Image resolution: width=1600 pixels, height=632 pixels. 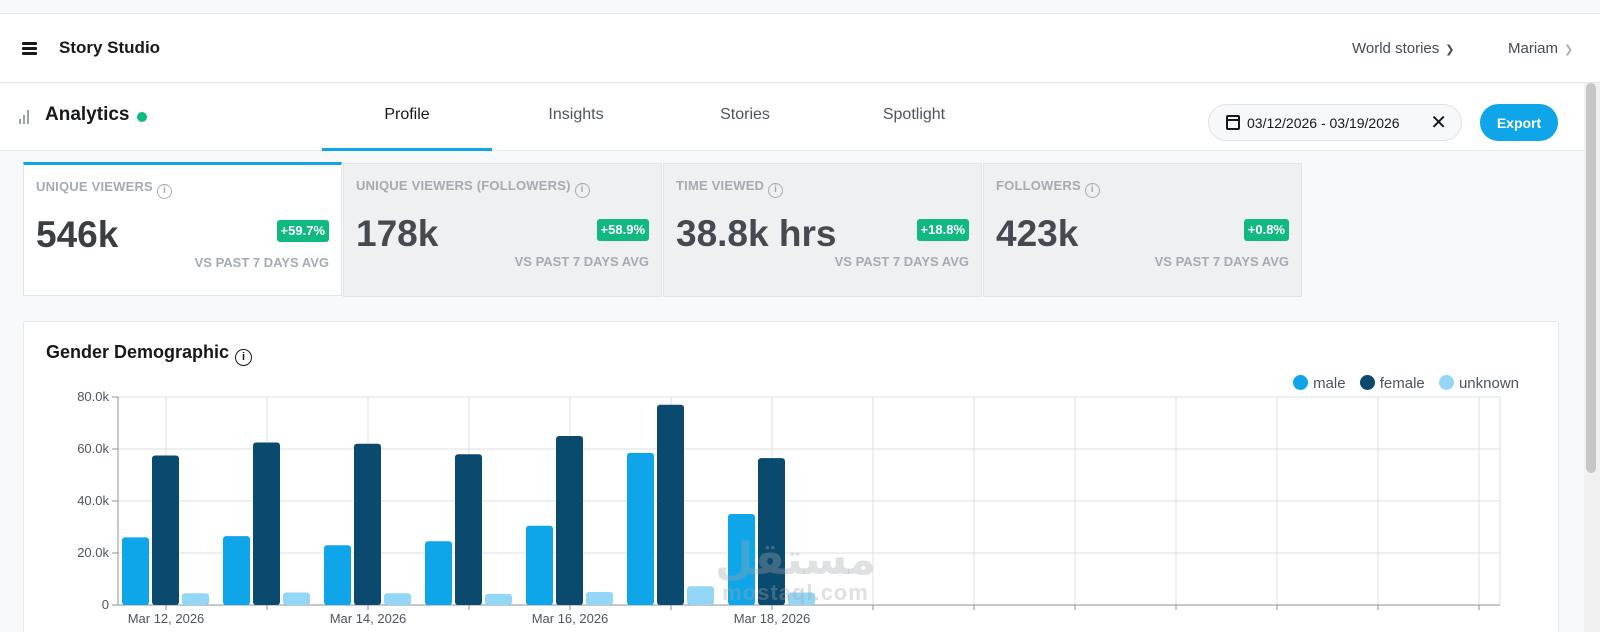 What do you see at coordinates (1323, 123) in the screenshot?
I see `date-range-value: 03/12/2026 - 03/19/2026` at bounding box center [1323, 123].